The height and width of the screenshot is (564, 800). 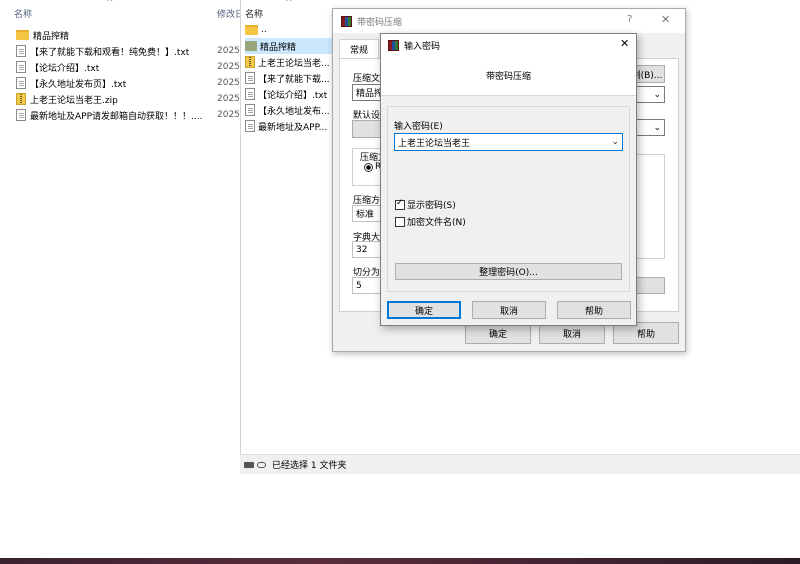 What do you see at coordinates (261, 464) in the screenshot?
I see `key-icon` at bounding box center [261, 464].